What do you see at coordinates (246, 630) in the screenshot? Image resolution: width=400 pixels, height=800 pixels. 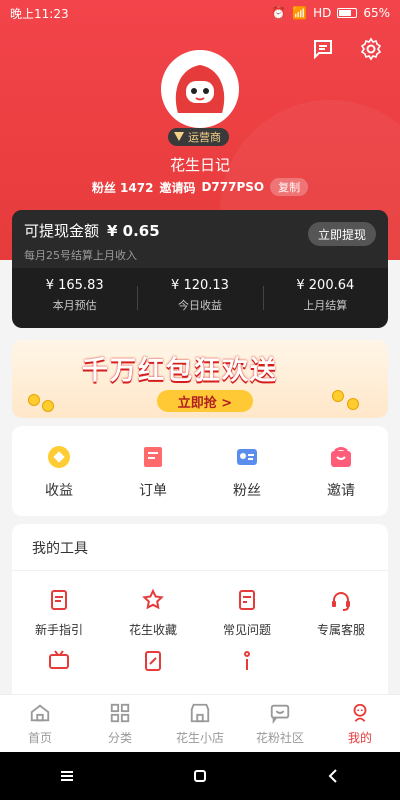 I see `tool-label: 常见问题` at bounding box center [246, 630].